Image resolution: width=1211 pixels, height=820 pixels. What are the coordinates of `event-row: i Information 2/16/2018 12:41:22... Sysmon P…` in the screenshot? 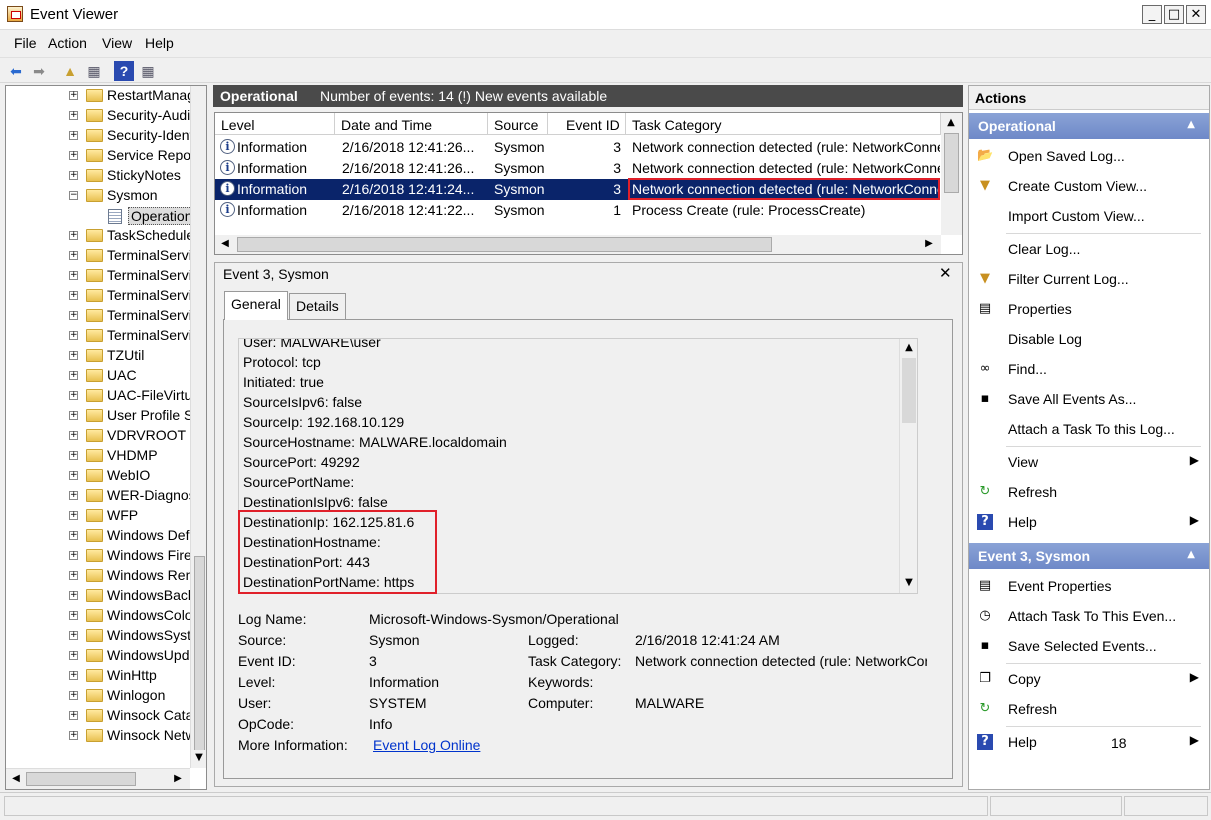 It's located at (577, 210).